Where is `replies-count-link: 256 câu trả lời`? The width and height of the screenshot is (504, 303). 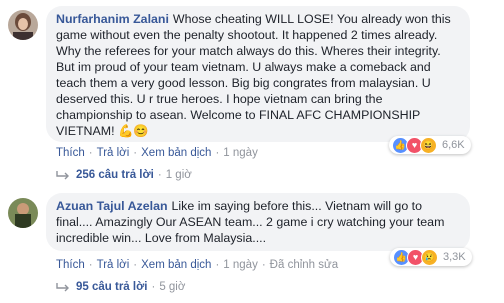 replies-count-link: 256 câu trả lời is located at coordinates (115, 175).